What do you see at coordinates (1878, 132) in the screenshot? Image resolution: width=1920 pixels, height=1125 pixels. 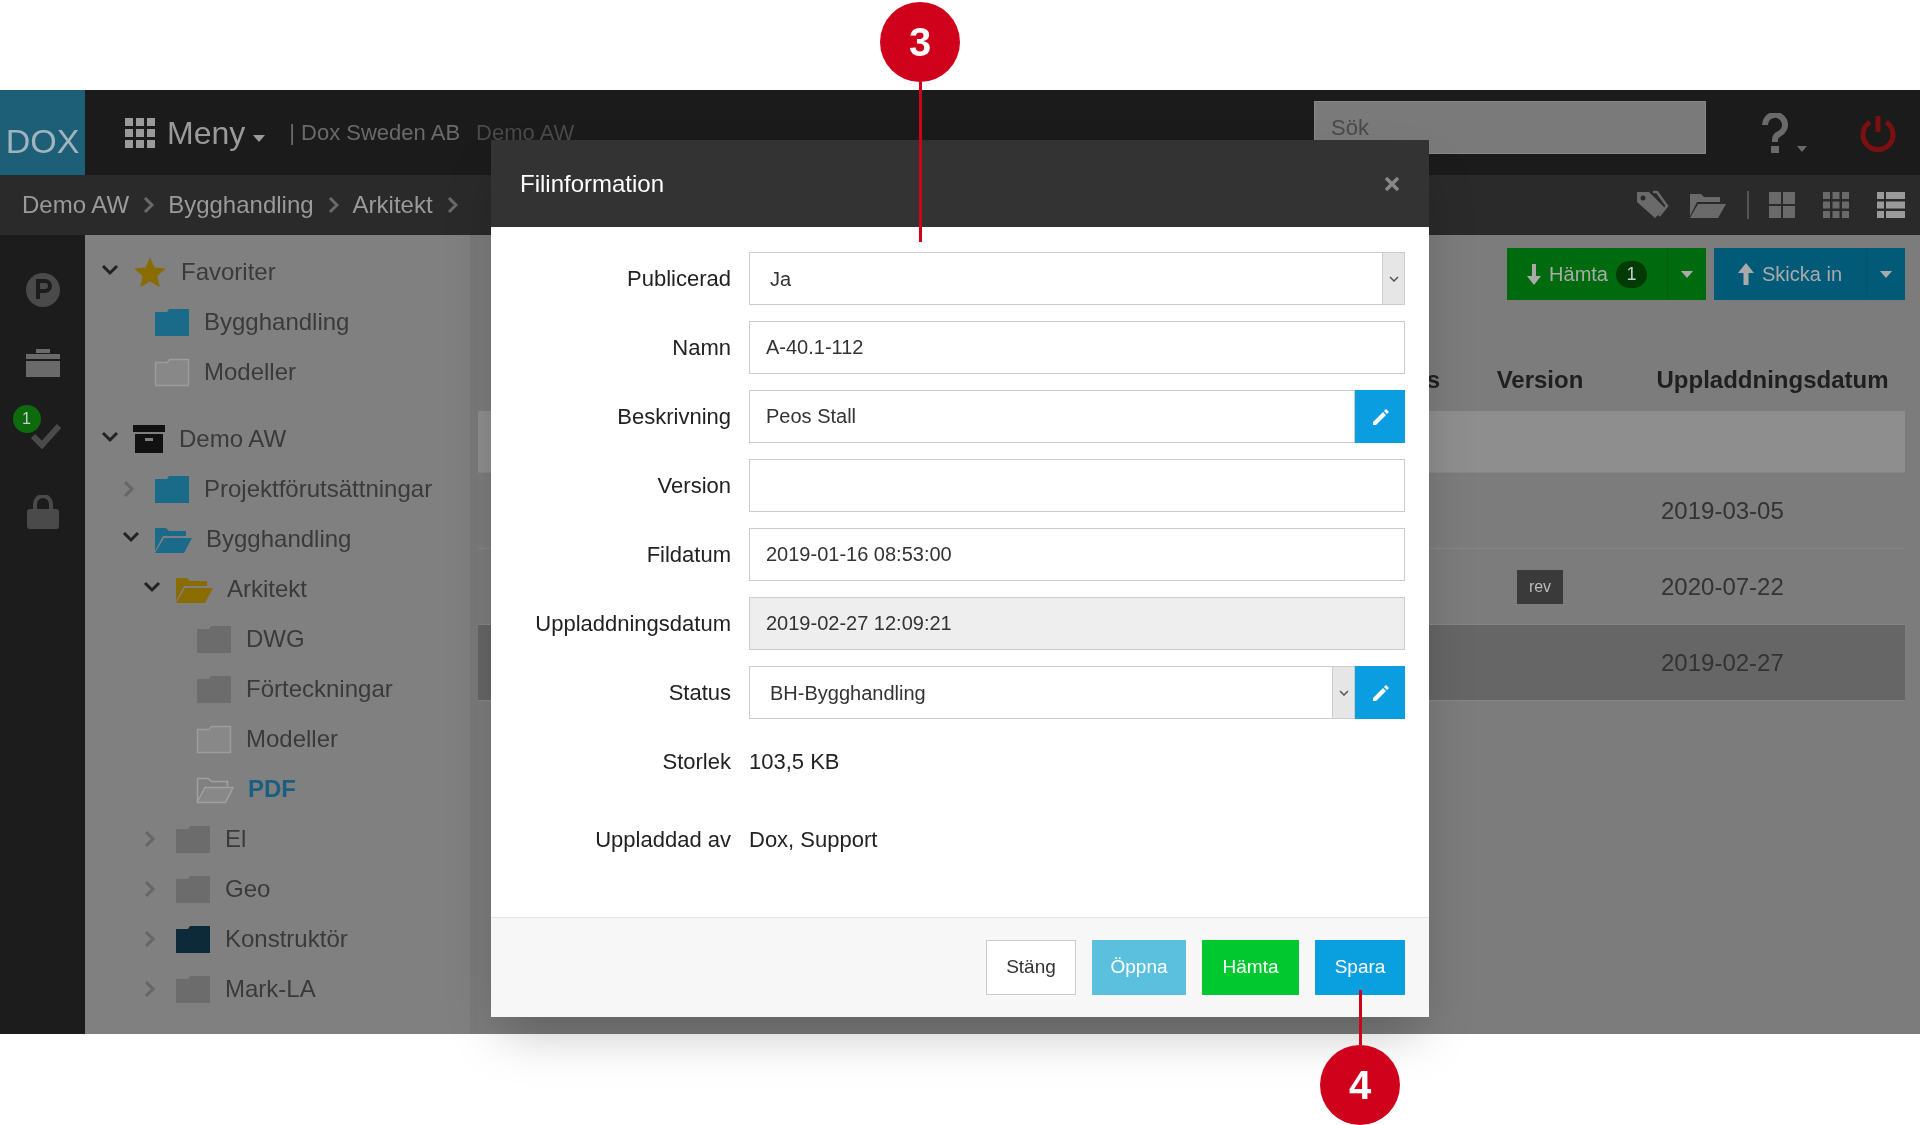 I see `power-icon` at bounding box center [1878, 132].